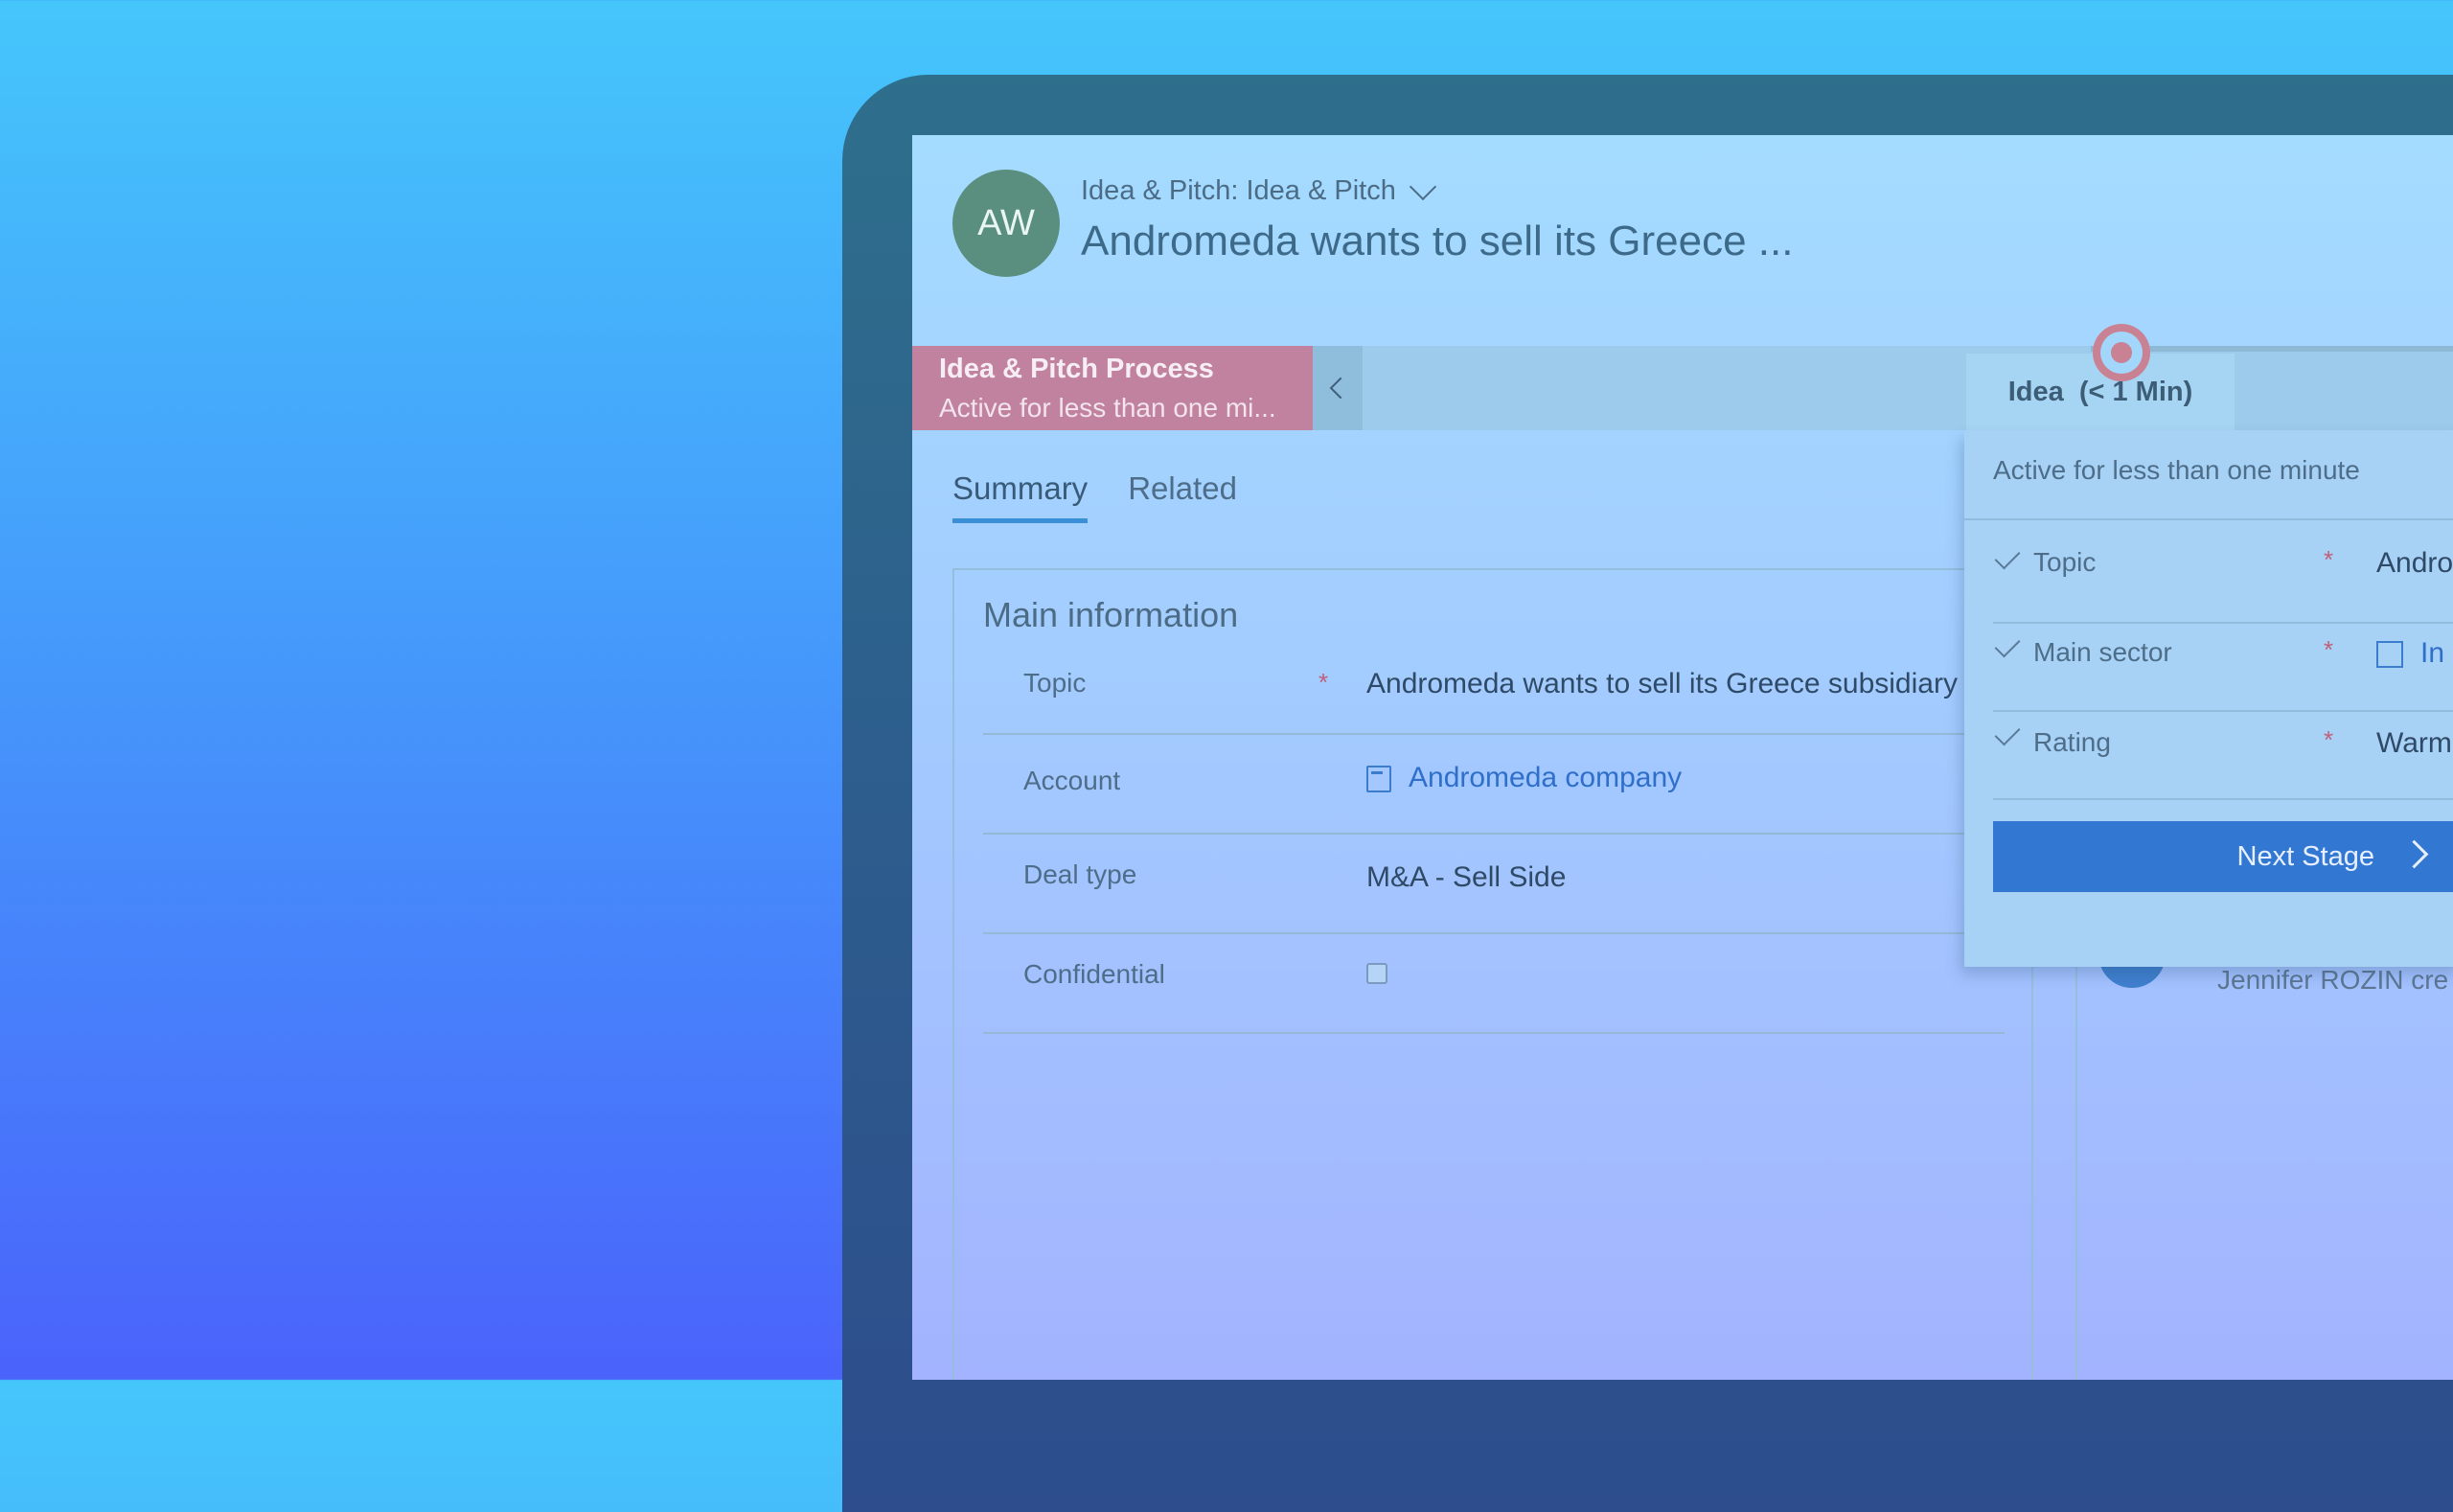  Describe the element at coordinates (2223, 756) in the screenshot. I see `flyout-field-rating: Rating * Warm` at that location.